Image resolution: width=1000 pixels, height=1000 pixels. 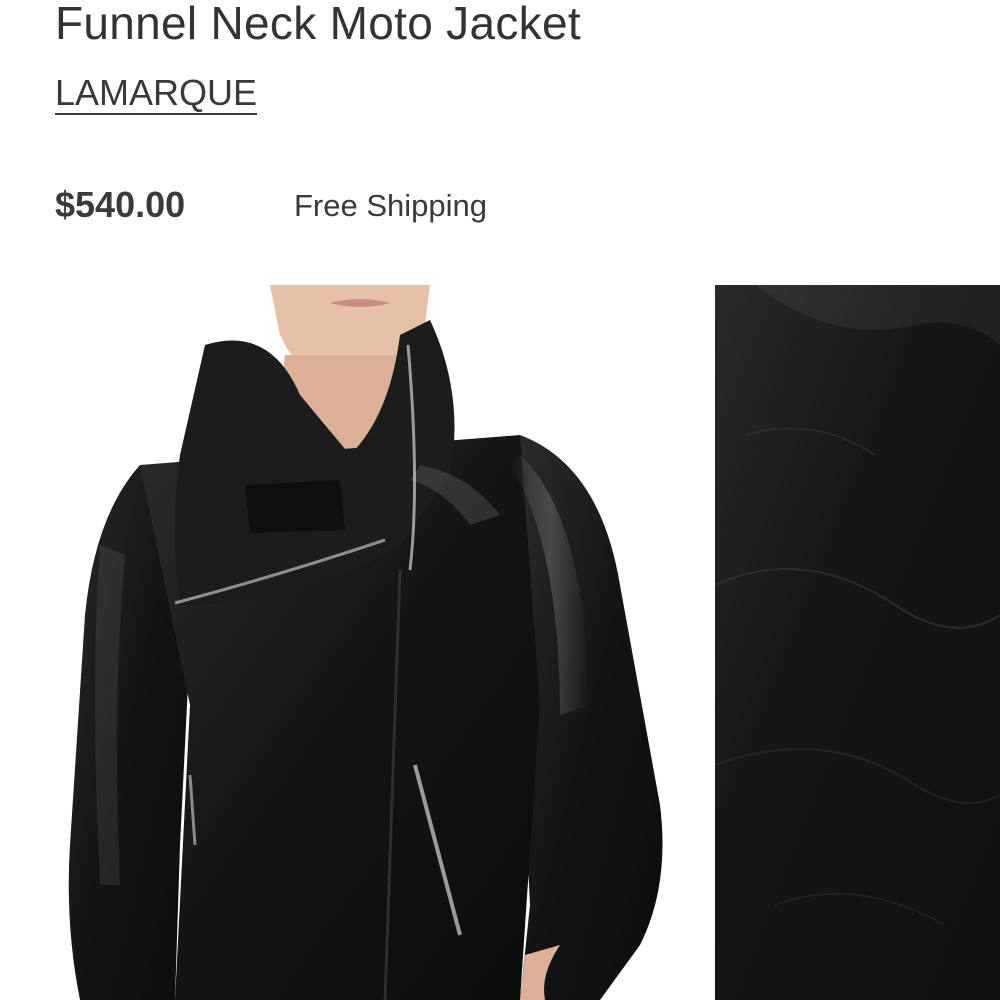 What do you see at coordinates (391, 205) in the screenshot?
I see `shipping-info: Free Shipping` at bounding box center [391, 205].